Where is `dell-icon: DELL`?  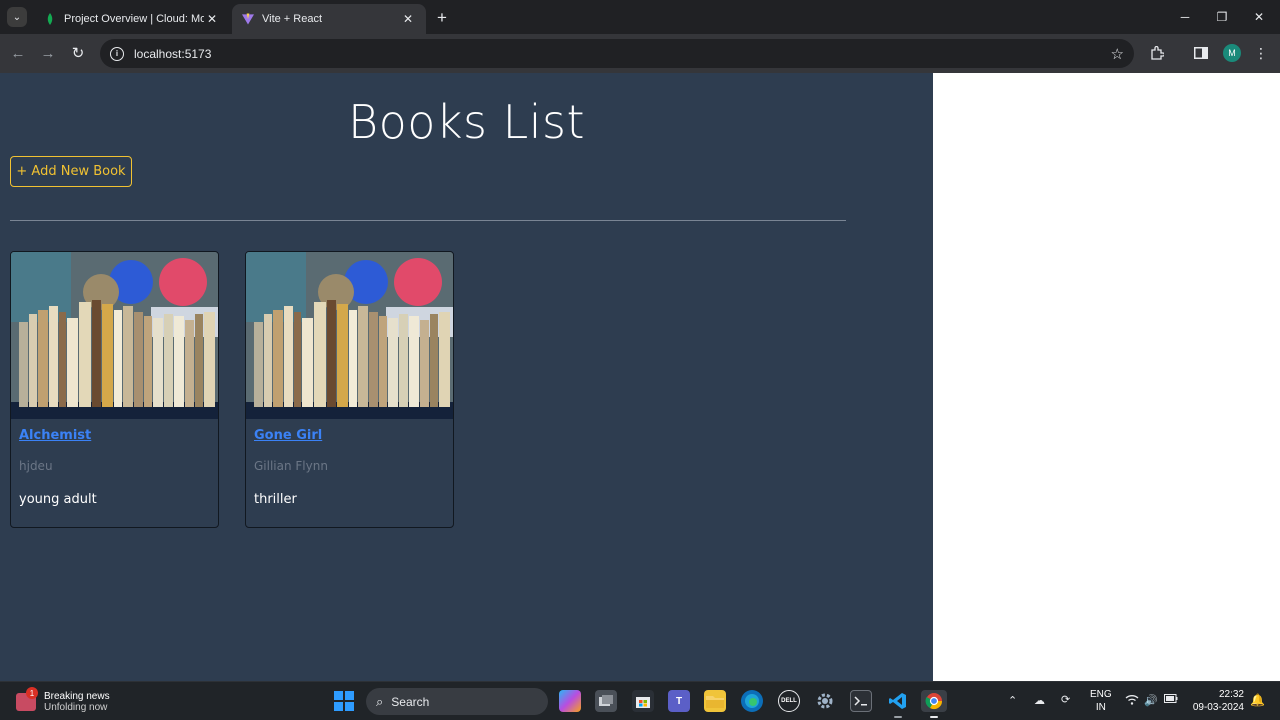
dell-icon: DELL is located at coordinates (789, 701).